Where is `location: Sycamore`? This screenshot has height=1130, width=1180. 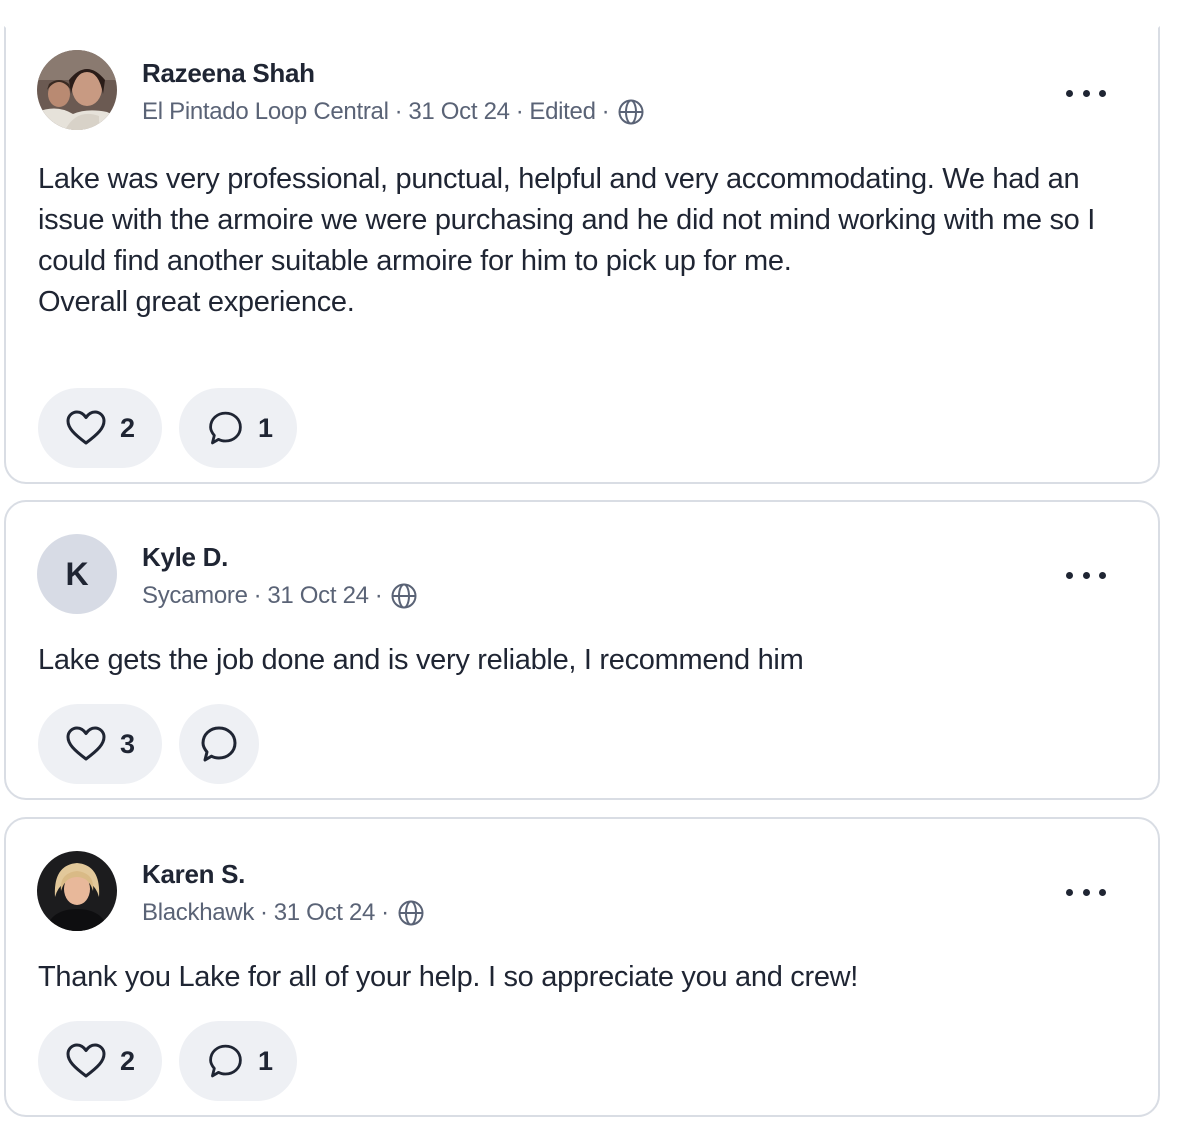 location: Sycamore is located at coordinates (195, 596).